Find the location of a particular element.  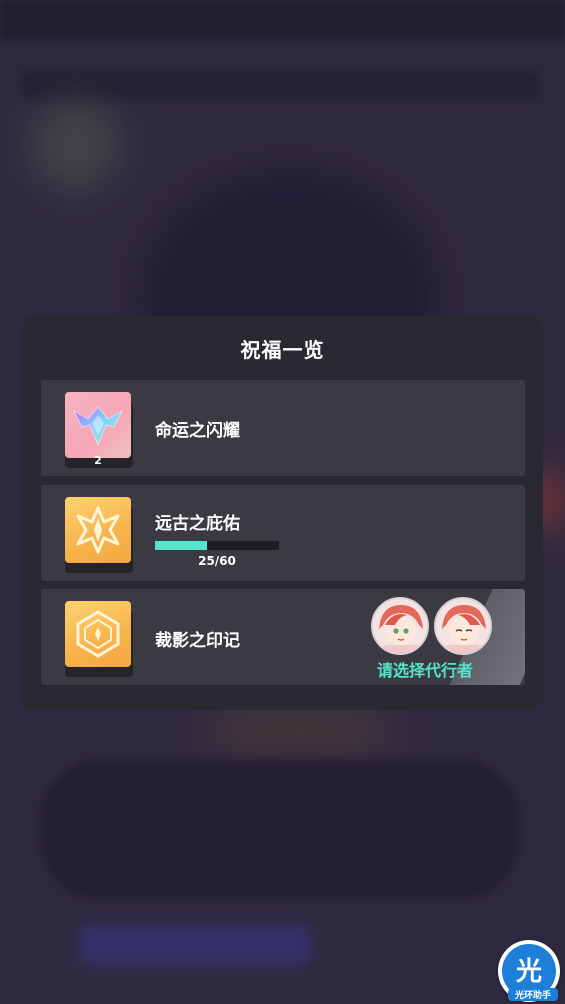

blessing-progress-bar is located at coordinates (217, 545).